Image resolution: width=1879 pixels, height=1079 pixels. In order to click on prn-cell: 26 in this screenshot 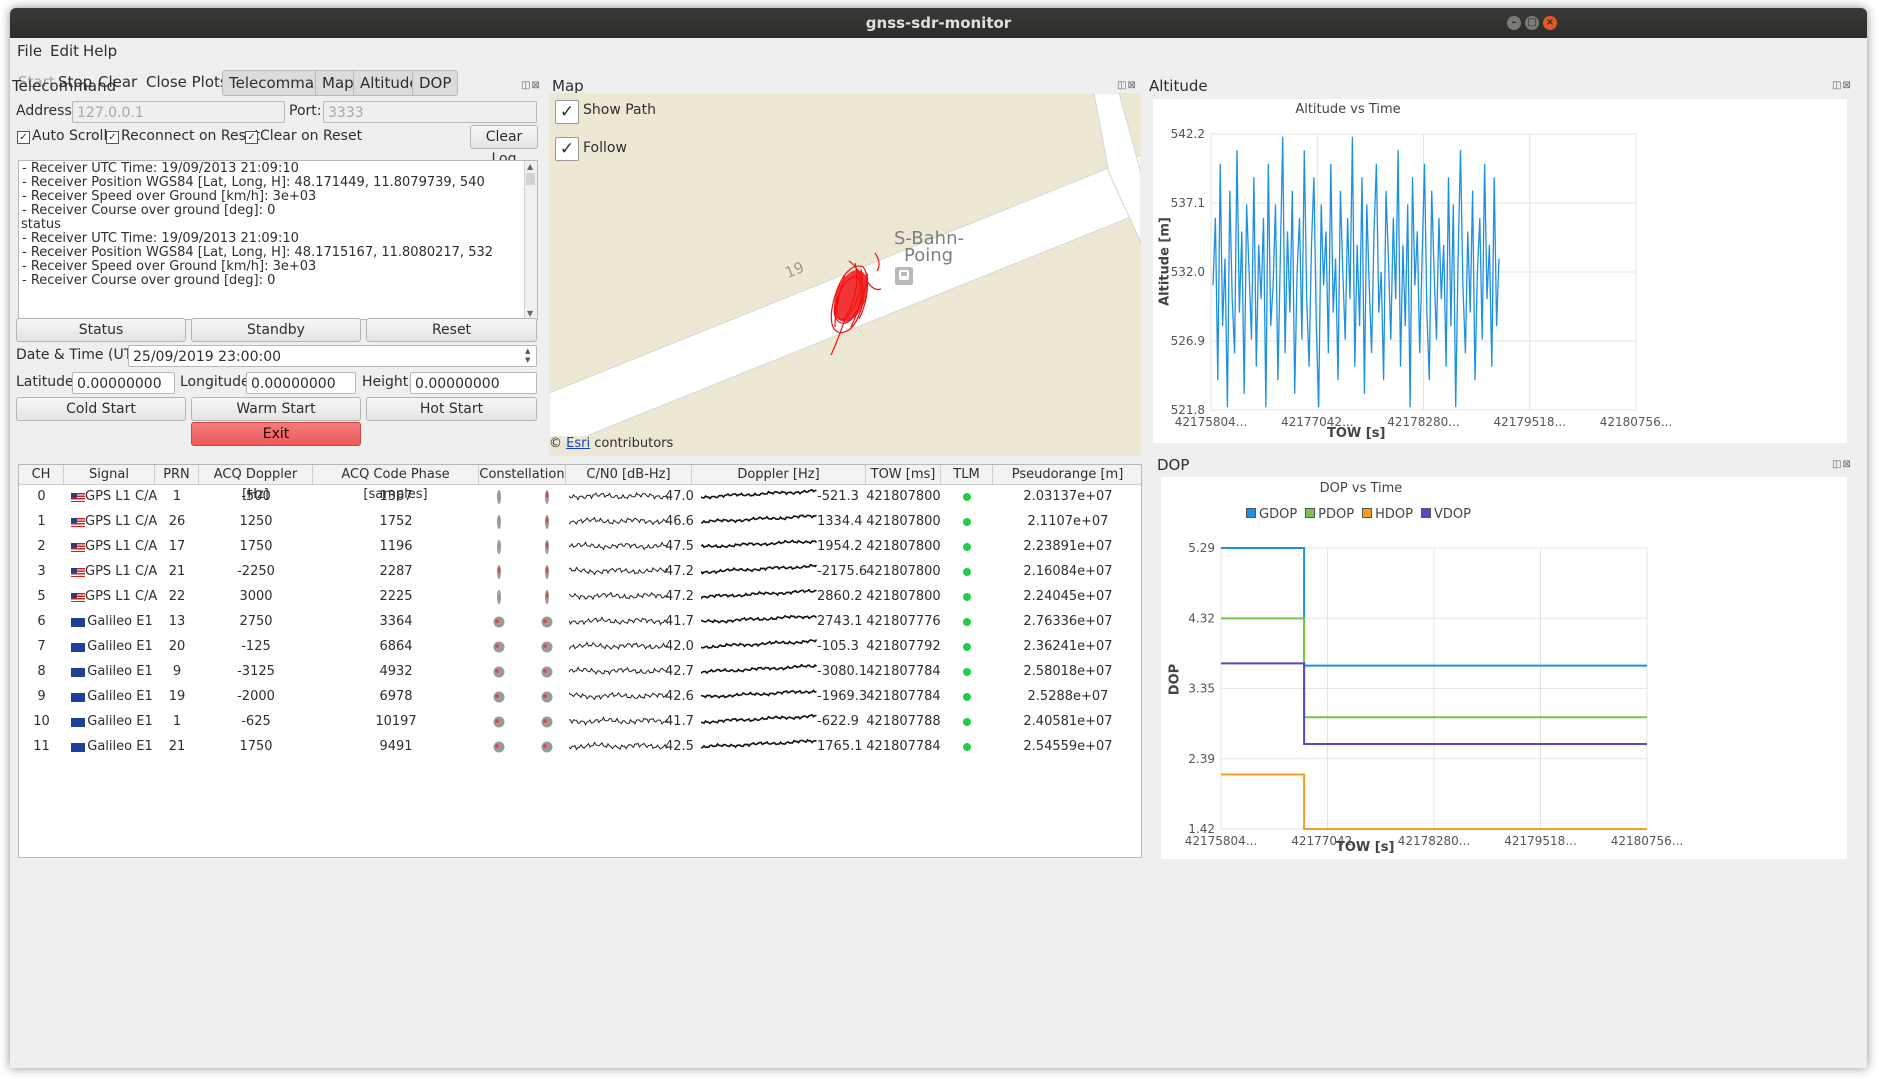, I will do `click(177, 521)`.